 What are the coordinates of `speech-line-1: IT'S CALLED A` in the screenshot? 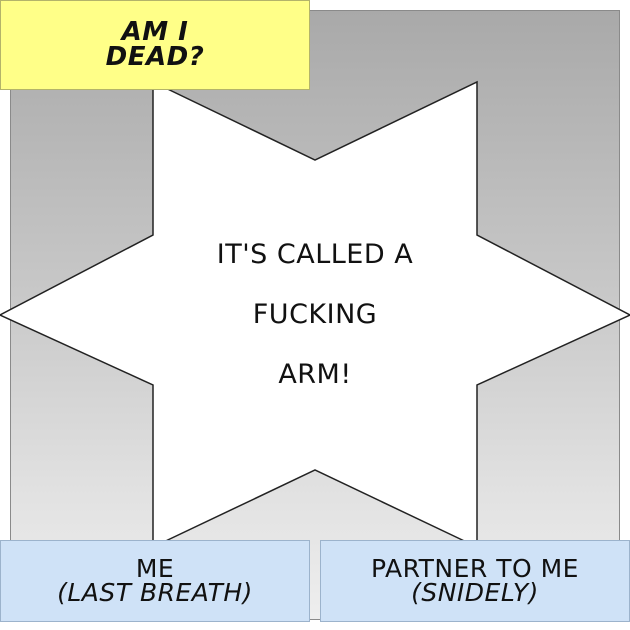 It's located at (315, 254).